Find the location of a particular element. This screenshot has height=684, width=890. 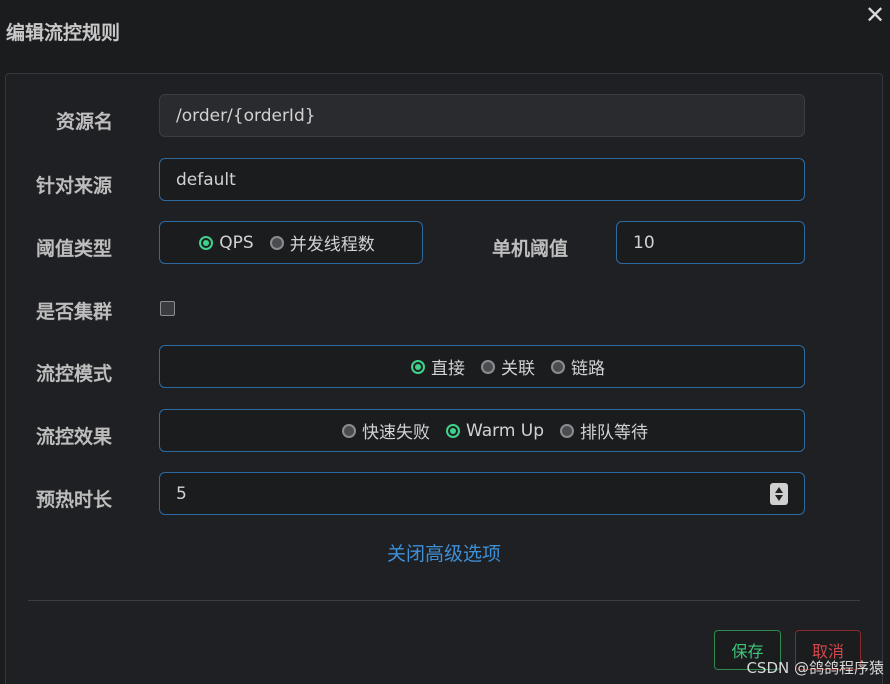

radio-direct: 直接 is located at coordinates (438, 366).